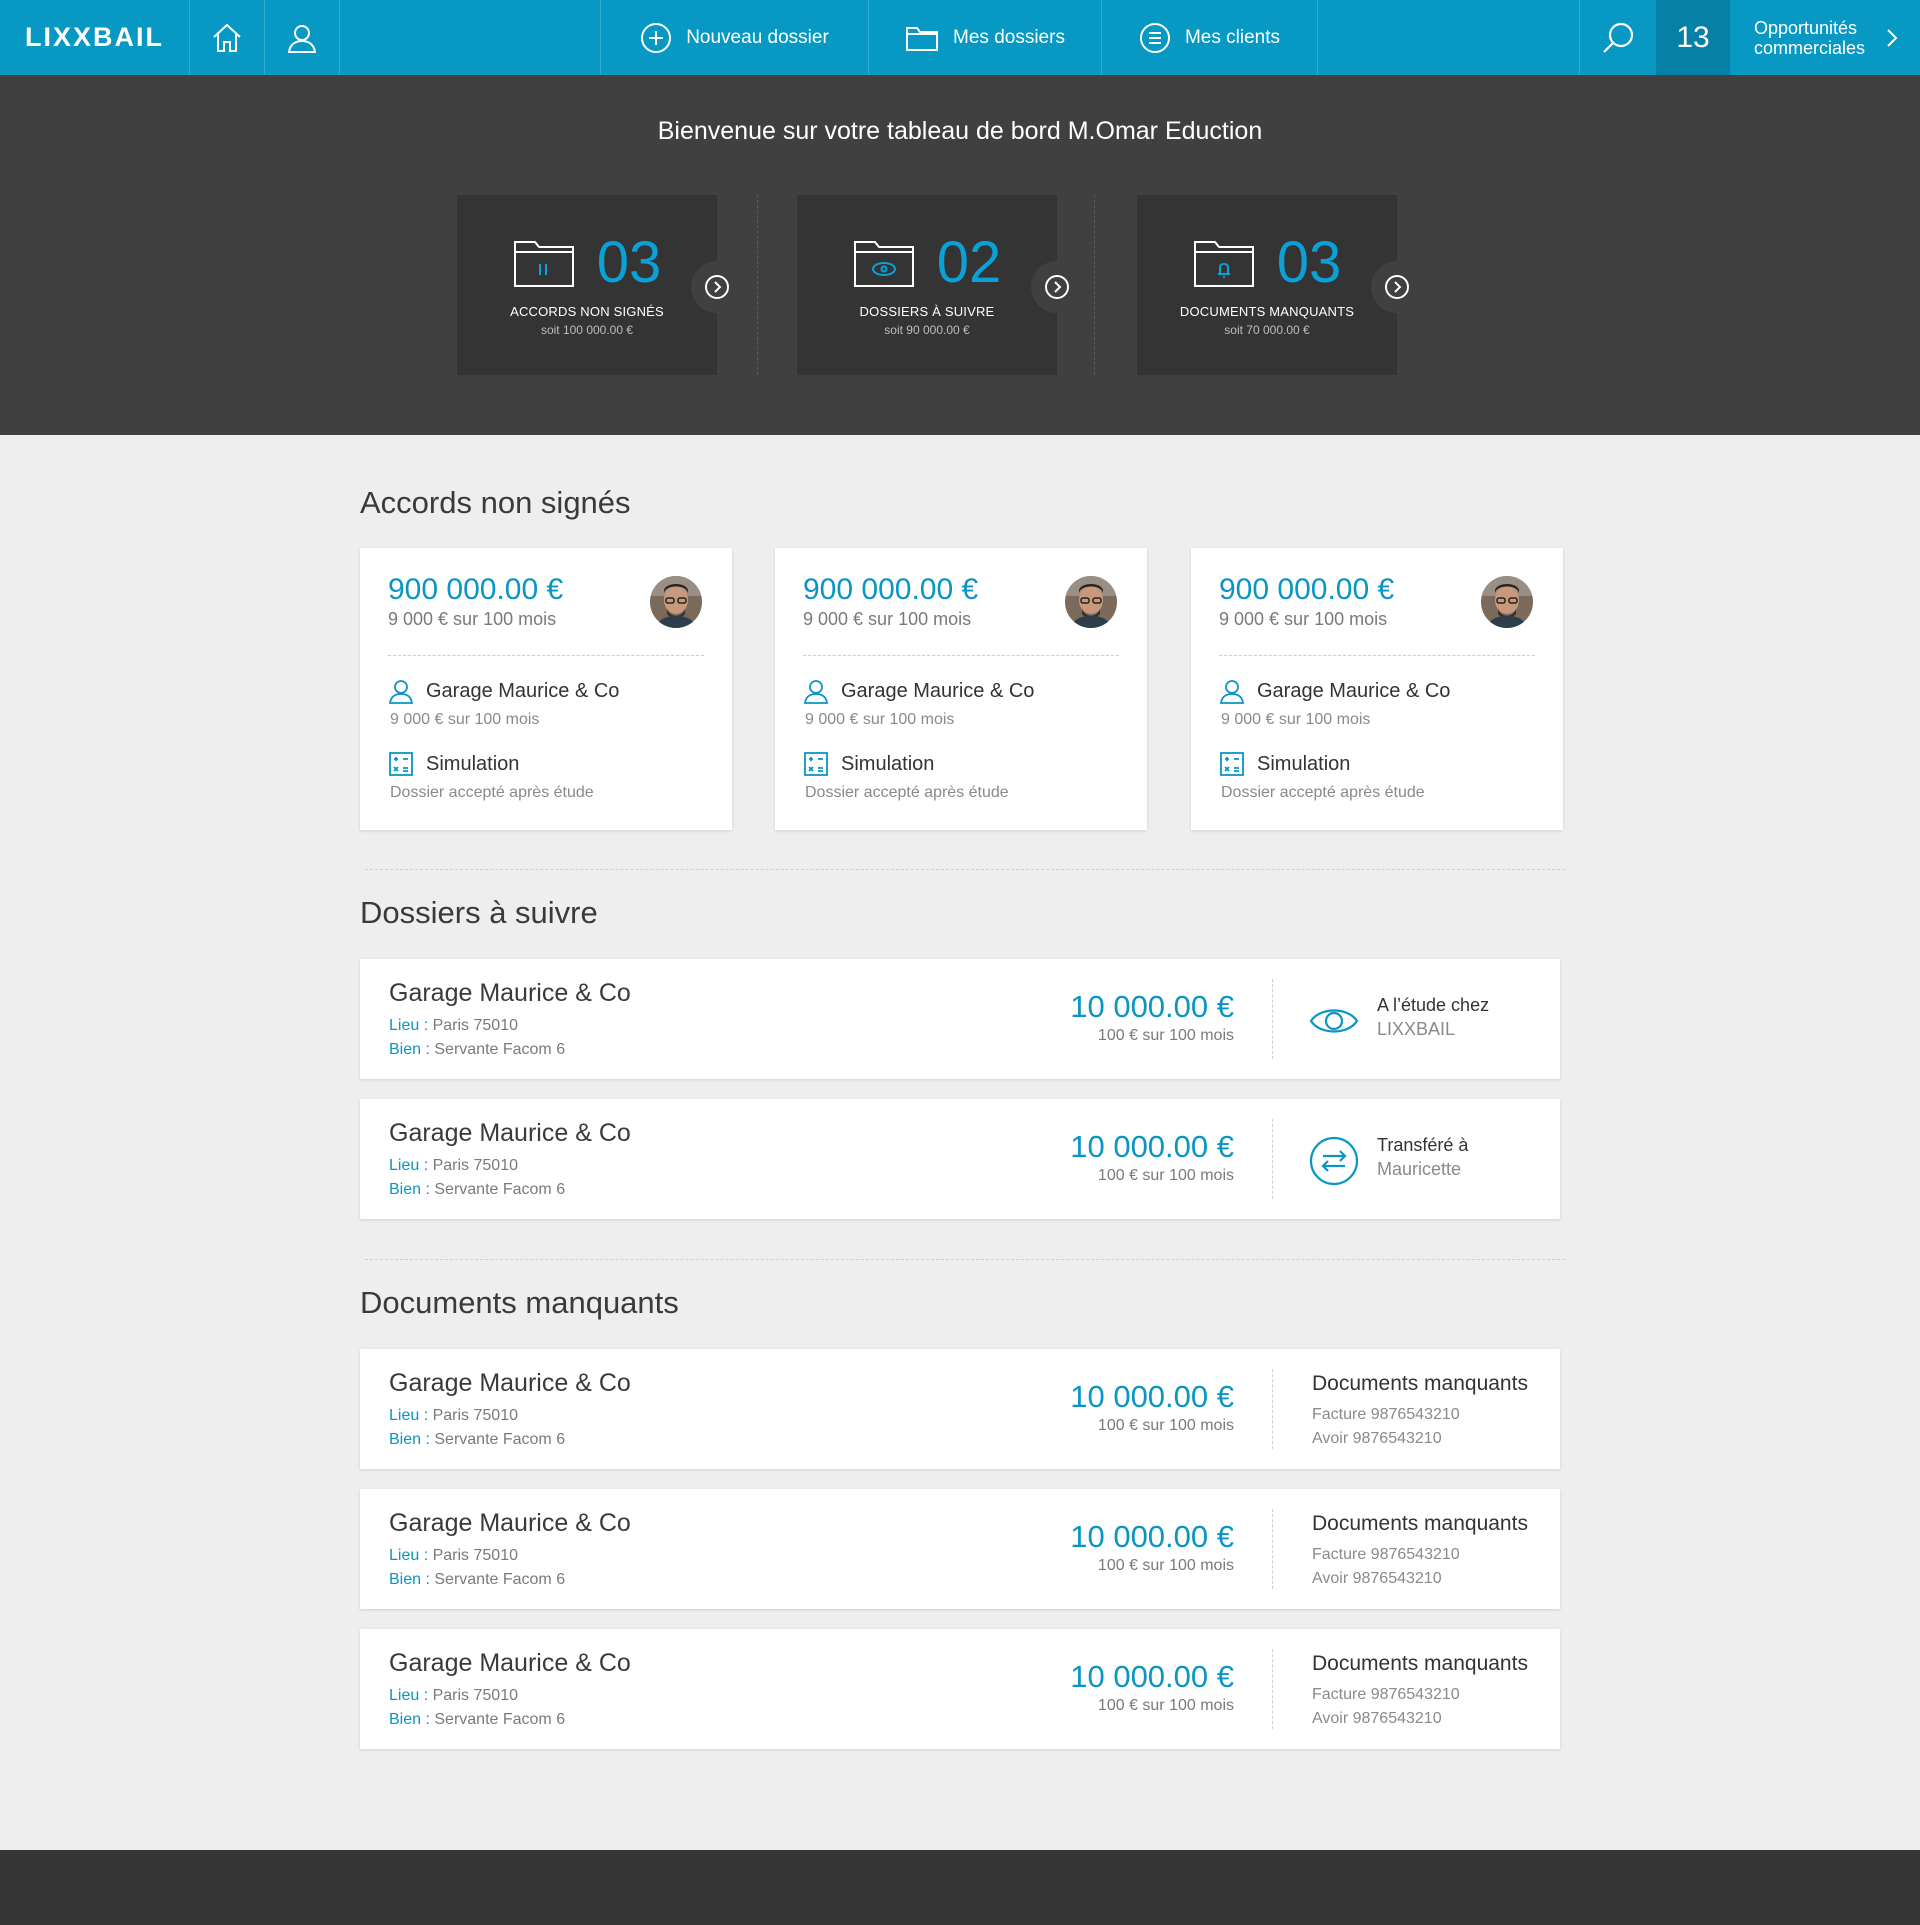 Image resolution: width=1920 pixels, height=1925 pixels. What do you see at coordinates (519, 1302) in the screenshot?
I see `section-title-documents: Documents manquants` at bounding box center [519, 1302].